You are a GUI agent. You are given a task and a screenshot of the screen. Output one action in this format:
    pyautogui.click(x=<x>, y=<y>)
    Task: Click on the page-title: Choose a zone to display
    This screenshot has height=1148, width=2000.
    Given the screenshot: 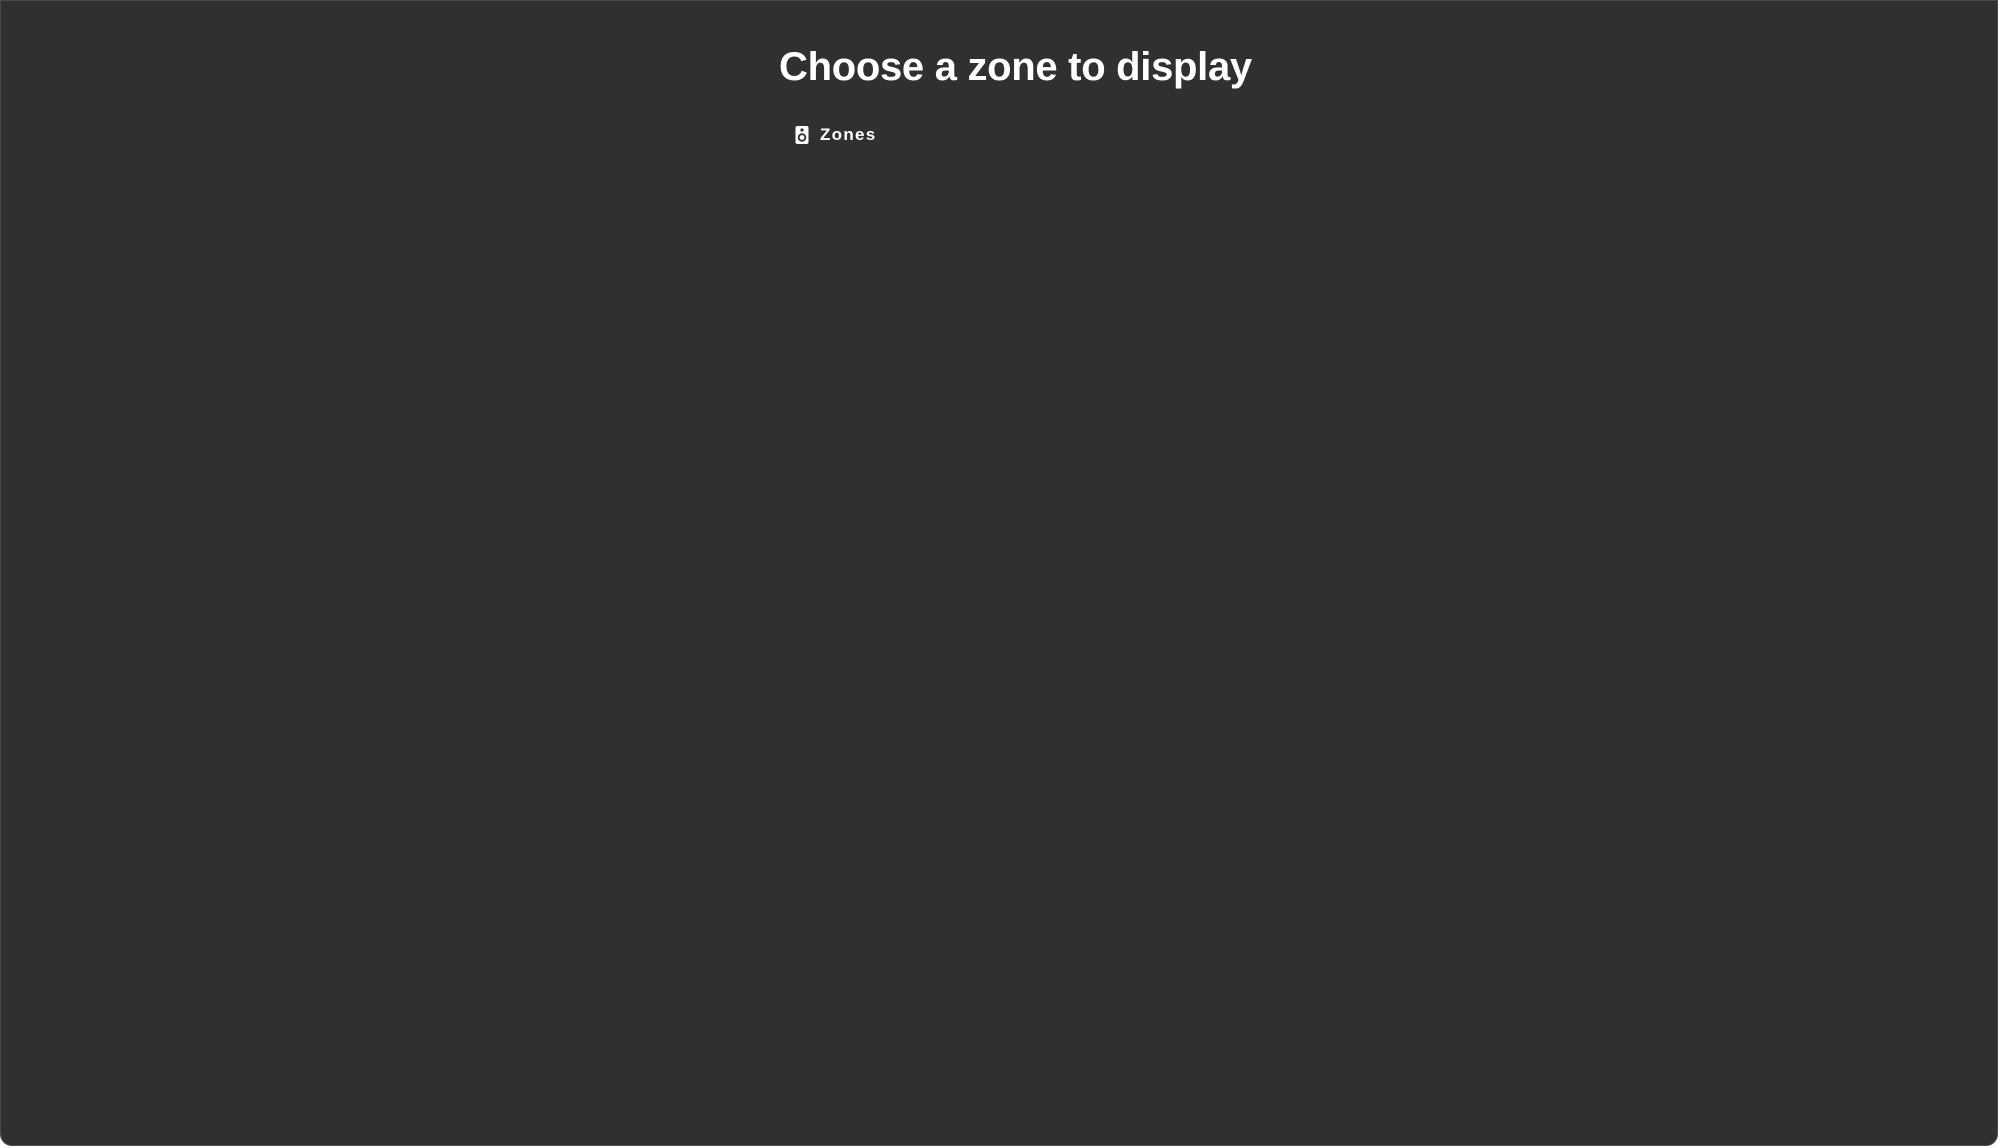 What is the action you would take?
    pyautogui.click(x=1015, y=67)
    